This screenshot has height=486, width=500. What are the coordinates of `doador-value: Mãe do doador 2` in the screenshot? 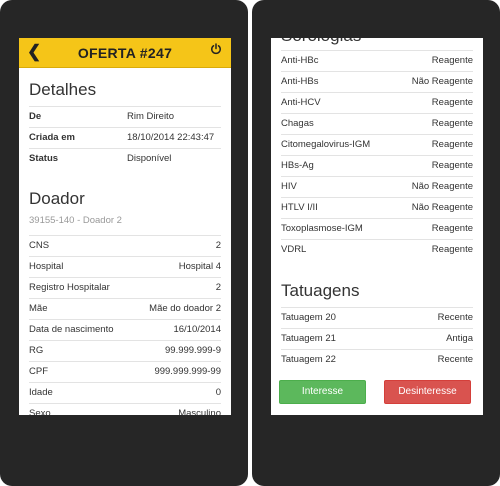 It's located at (185, 308).